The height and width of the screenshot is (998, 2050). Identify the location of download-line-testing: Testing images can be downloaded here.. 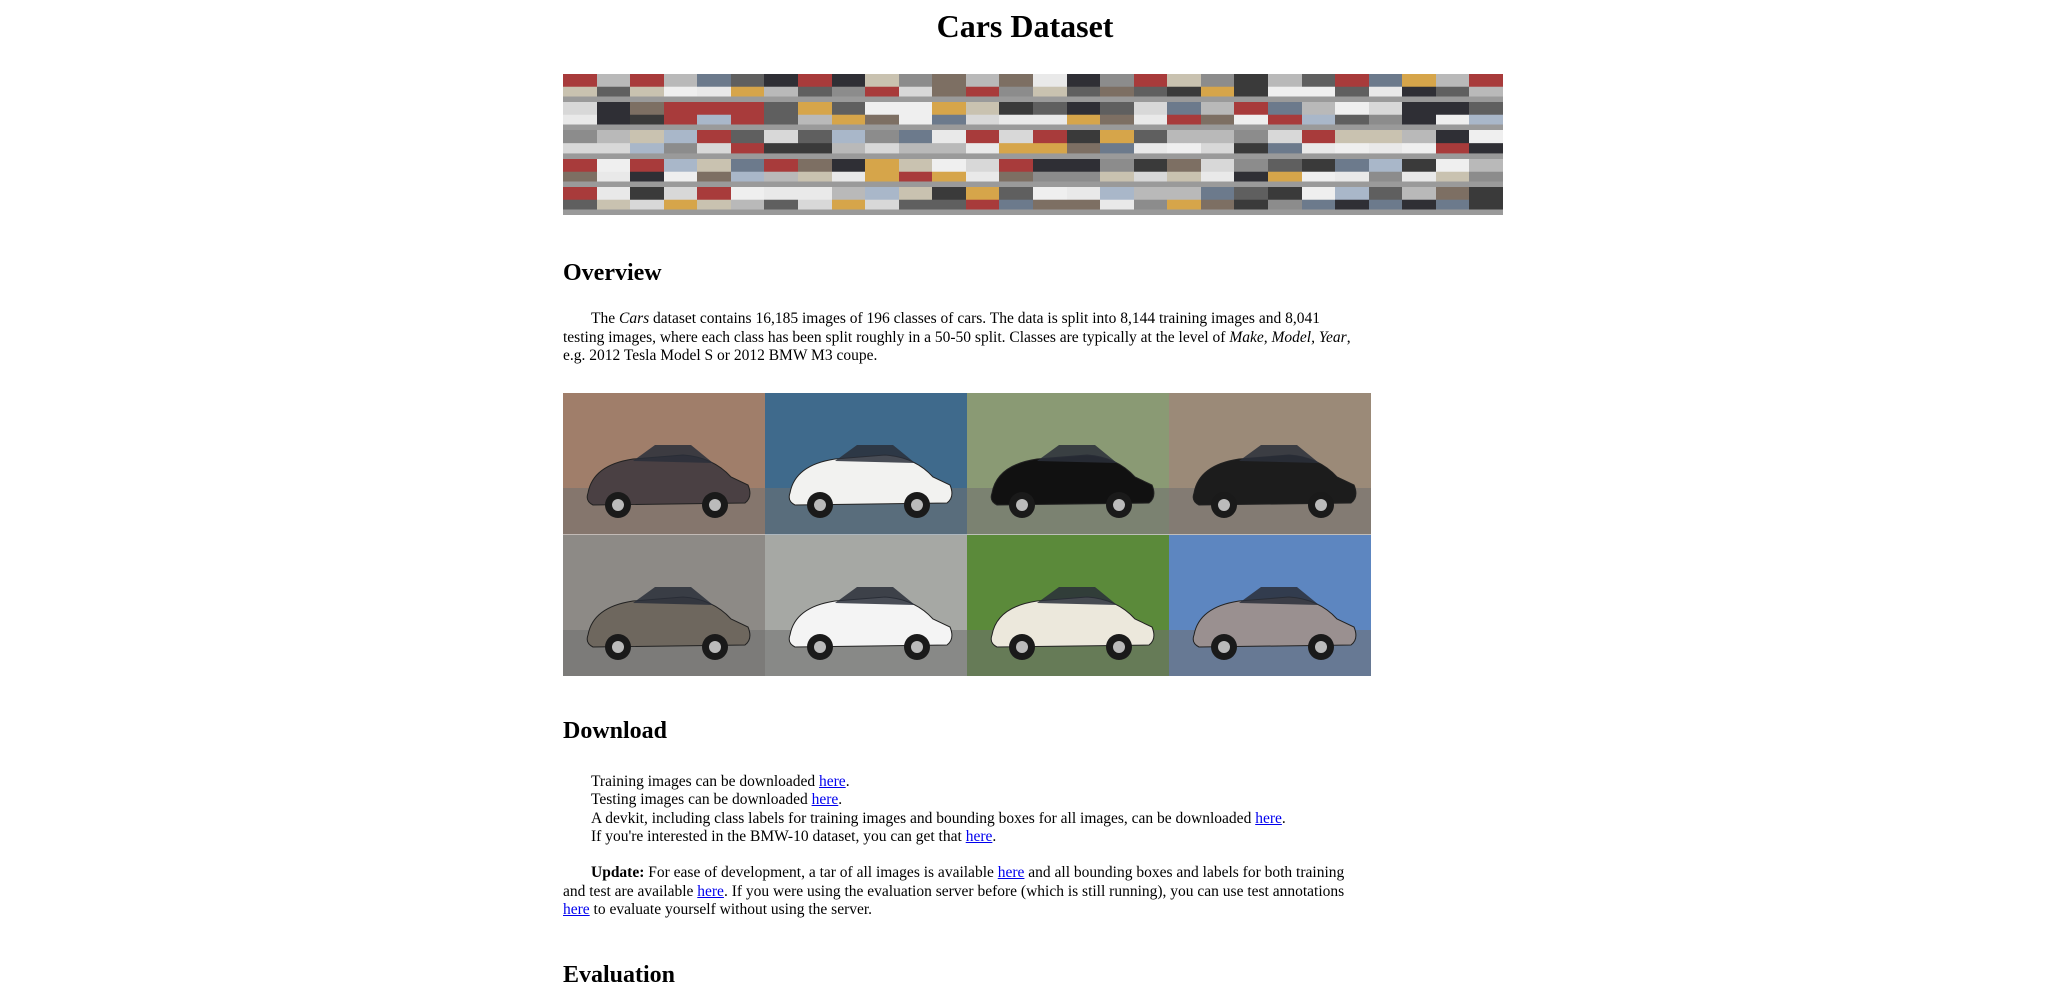
(717, 800).